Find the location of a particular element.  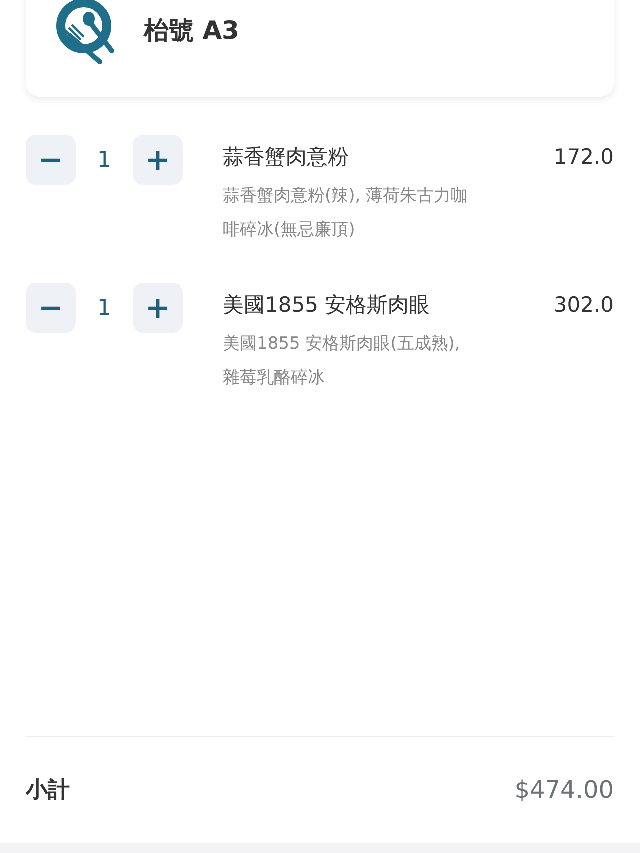

item-name: 美國1855 安格斯肉眼 is located at coordinates (326, 305).